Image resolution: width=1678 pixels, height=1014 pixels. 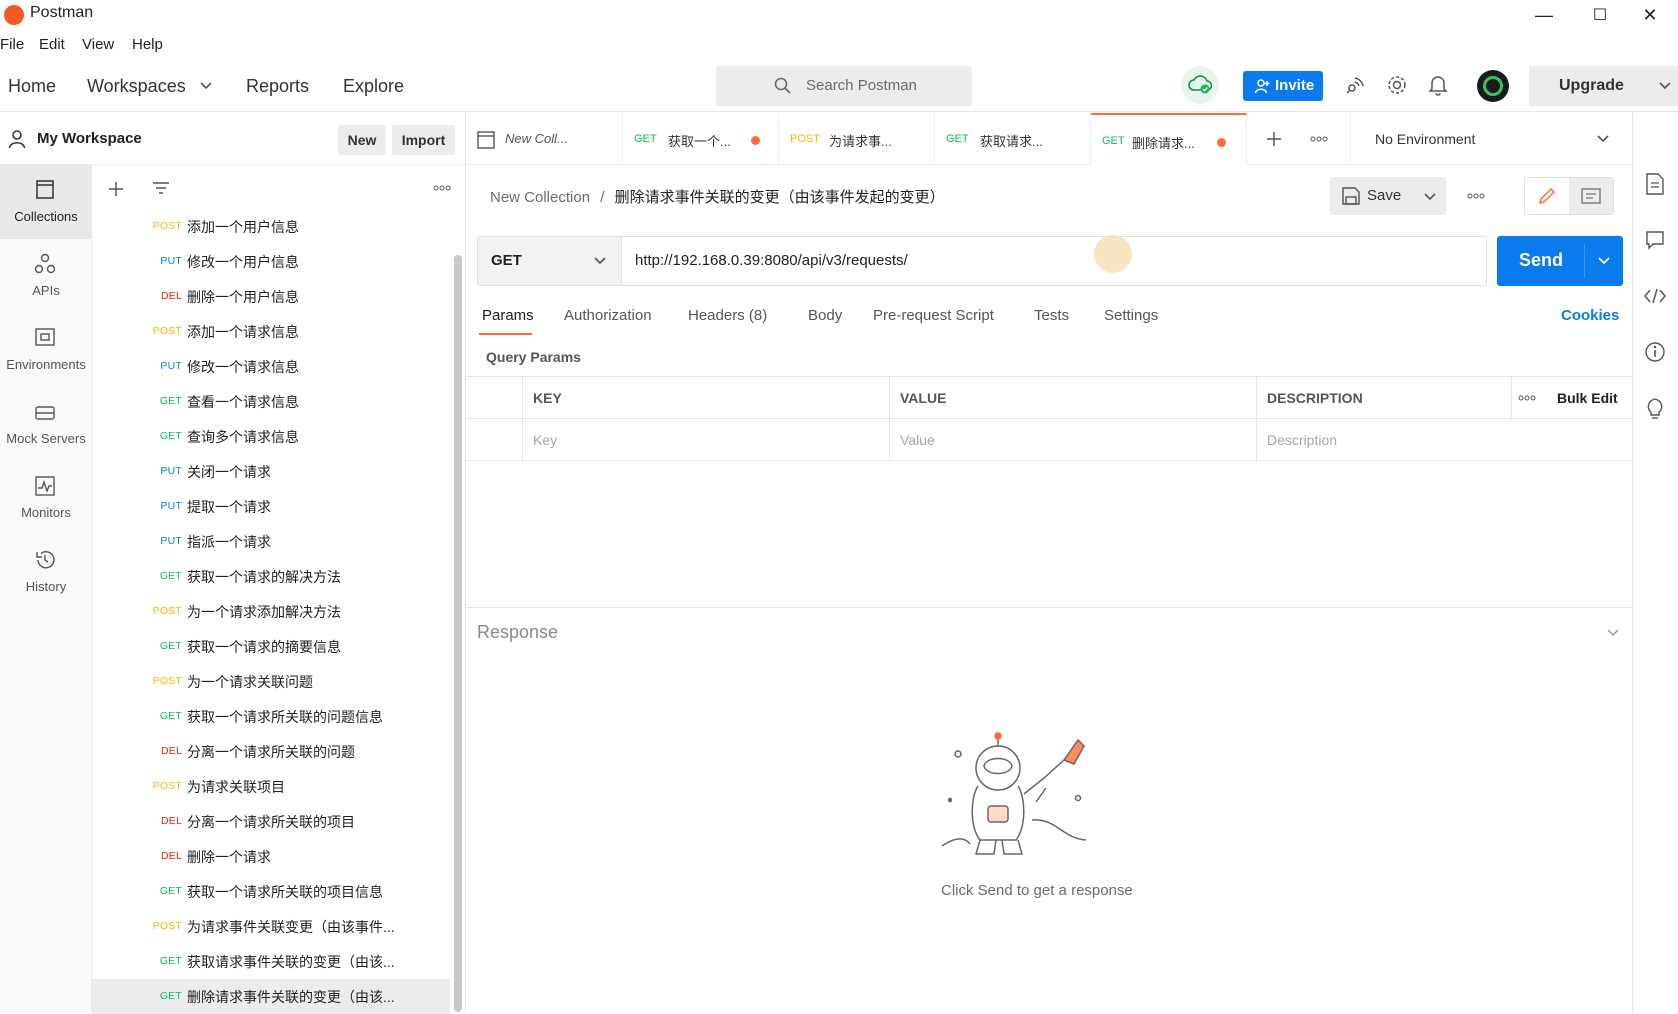 I want to click on info-icon, so click(x=1655, y=352).